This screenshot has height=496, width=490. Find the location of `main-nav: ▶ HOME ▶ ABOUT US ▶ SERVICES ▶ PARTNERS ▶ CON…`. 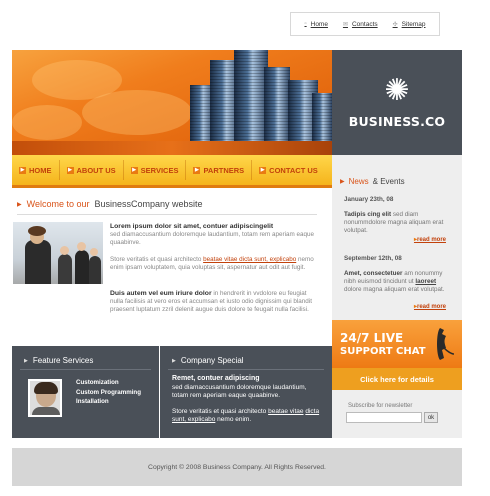

main-nav: ▶ HOME ▶ ABOUT US ▶ SERVICES ▶ PARTNERS ▶ CON… is located at coordinates (172, 171).